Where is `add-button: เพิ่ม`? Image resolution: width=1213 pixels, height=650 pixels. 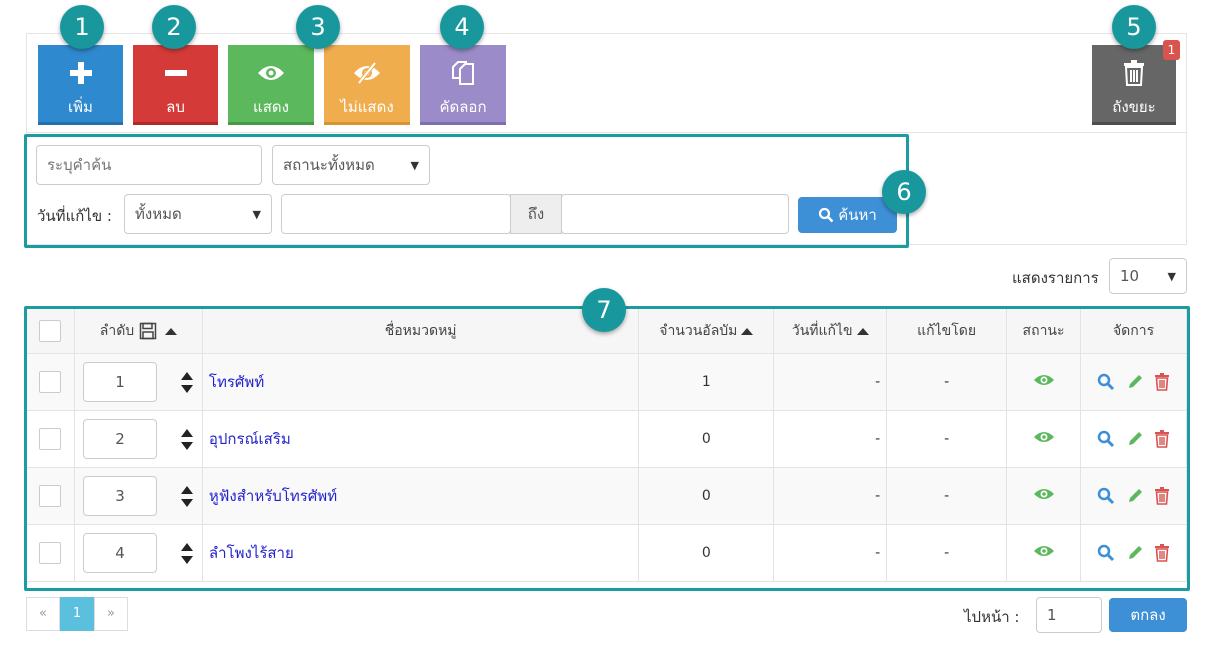
add-button: เพิ่ม is located at coordinates (80, 85).